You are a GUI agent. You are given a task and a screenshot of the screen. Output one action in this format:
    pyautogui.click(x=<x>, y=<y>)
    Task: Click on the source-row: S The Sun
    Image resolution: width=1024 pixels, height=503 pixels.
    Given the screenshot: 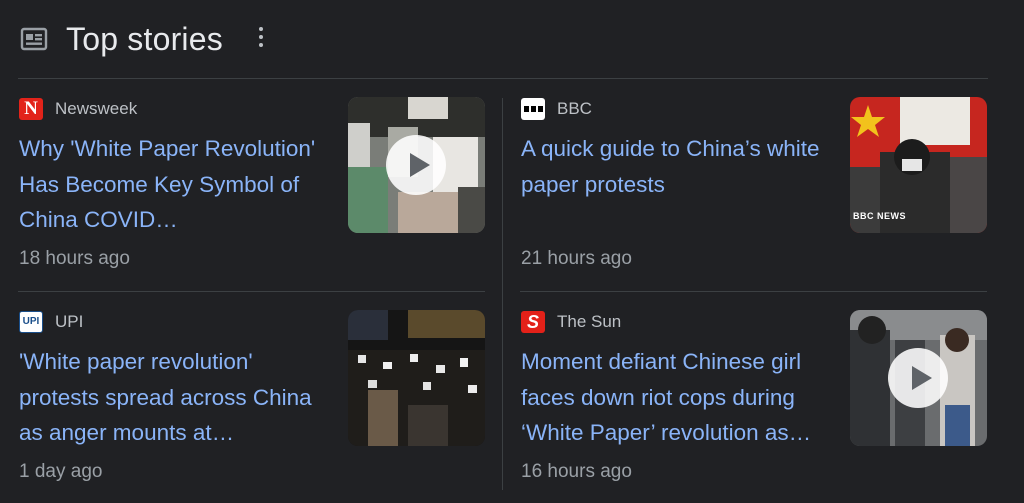 What is the action you would take?
    pyautogui.click(x=571, y=322)
    